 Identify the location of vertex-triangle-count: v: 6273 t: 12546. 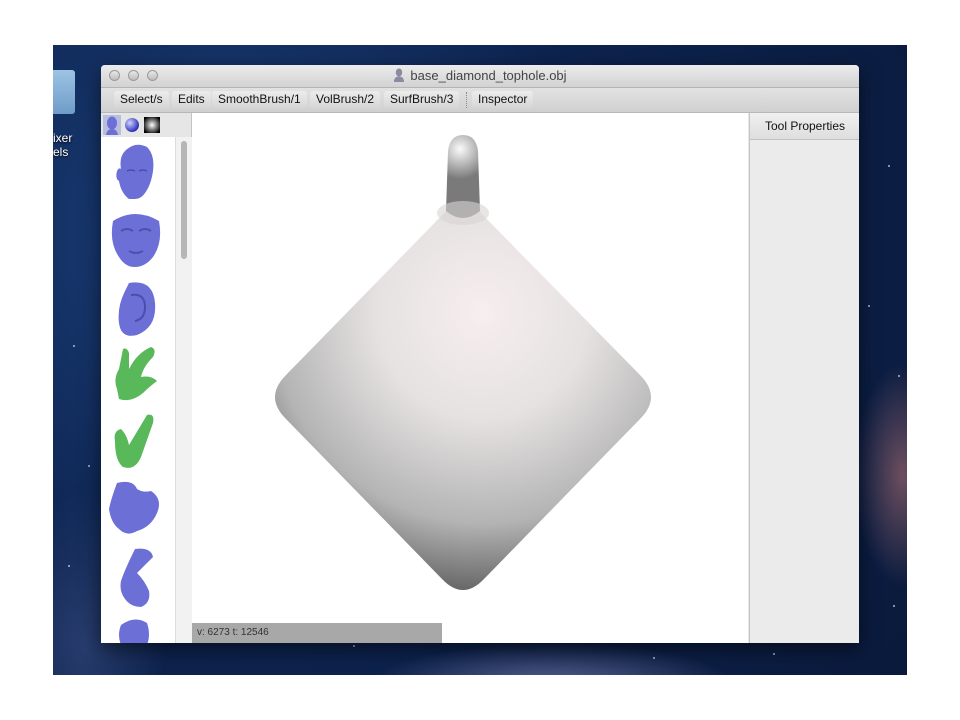
(317, 633).